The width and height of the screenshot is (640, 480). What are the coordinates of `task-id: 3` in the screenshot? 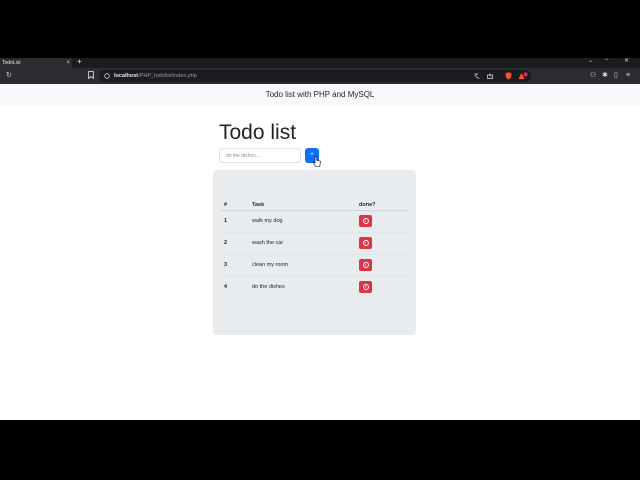 It's located at (234, 265).